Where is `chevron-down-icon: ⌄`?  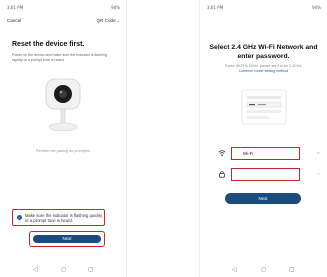
chevron-down-icon: ⌄ is located at coordinates (118, 20).